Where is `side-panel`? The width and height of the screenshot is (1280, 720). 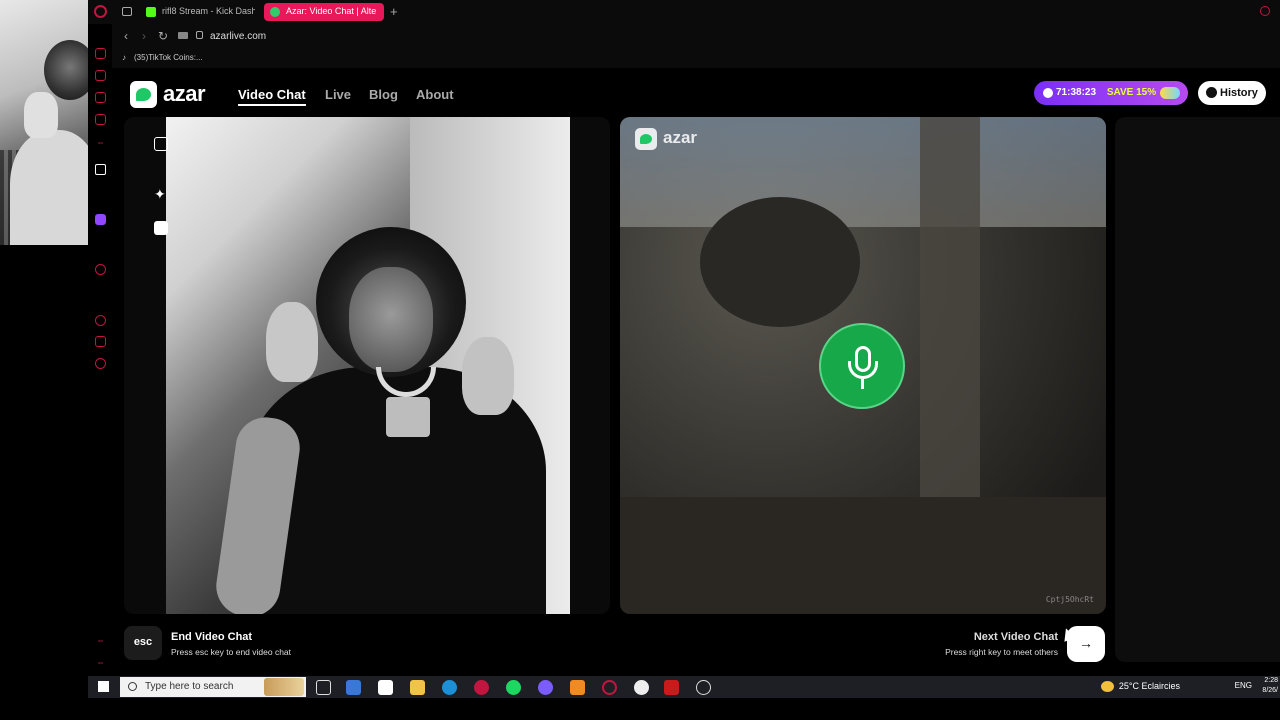 side-panel is located at coordinates (1197, 389).